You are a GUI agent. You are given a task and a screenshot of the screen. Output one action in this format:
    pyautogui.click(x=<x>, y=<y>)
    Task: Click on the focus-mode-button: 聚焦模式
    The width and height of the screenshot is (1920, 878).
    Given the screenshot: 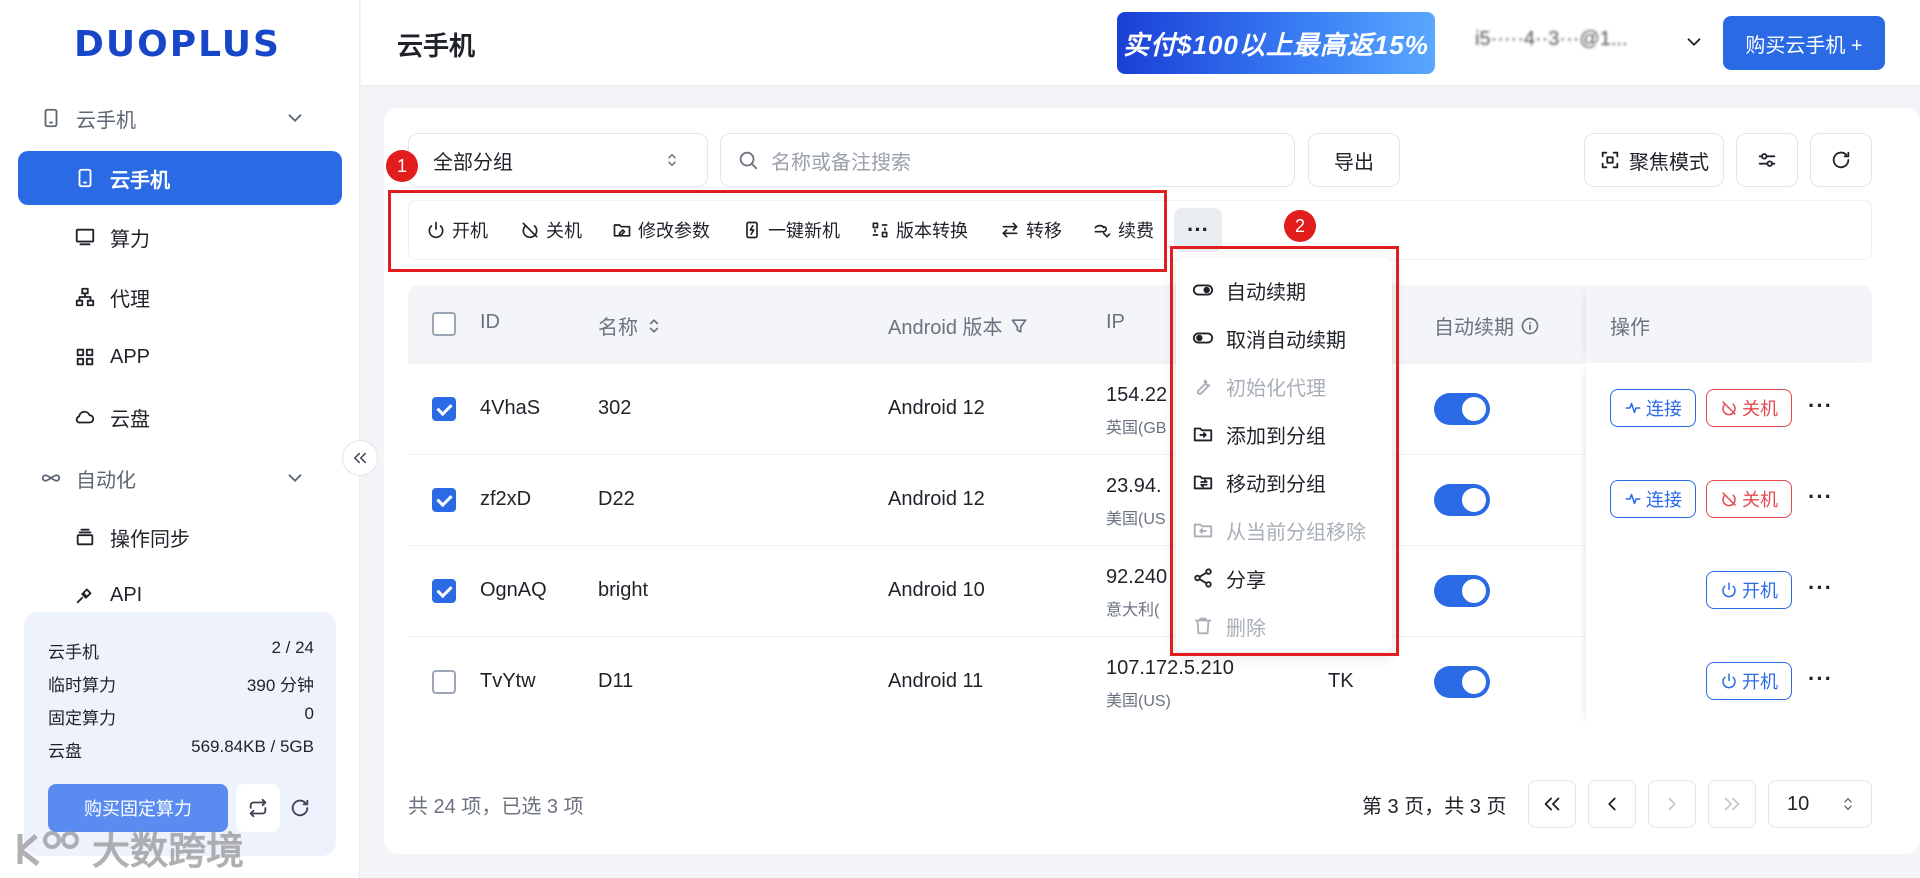 What is the action you would take?
    pyautogui.click(x=1654, y=160)
    